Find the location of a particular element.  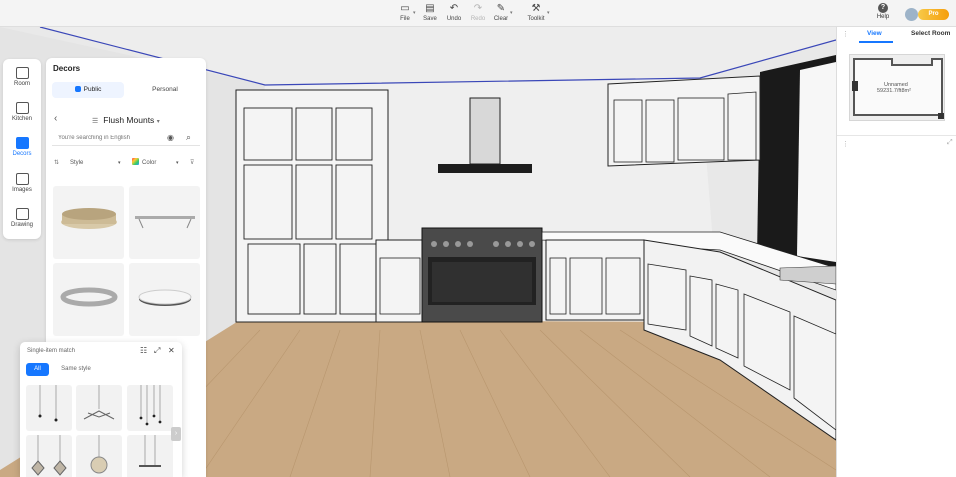

sidebar-item-drawing: Drawing is located at coordinates (22, 219).